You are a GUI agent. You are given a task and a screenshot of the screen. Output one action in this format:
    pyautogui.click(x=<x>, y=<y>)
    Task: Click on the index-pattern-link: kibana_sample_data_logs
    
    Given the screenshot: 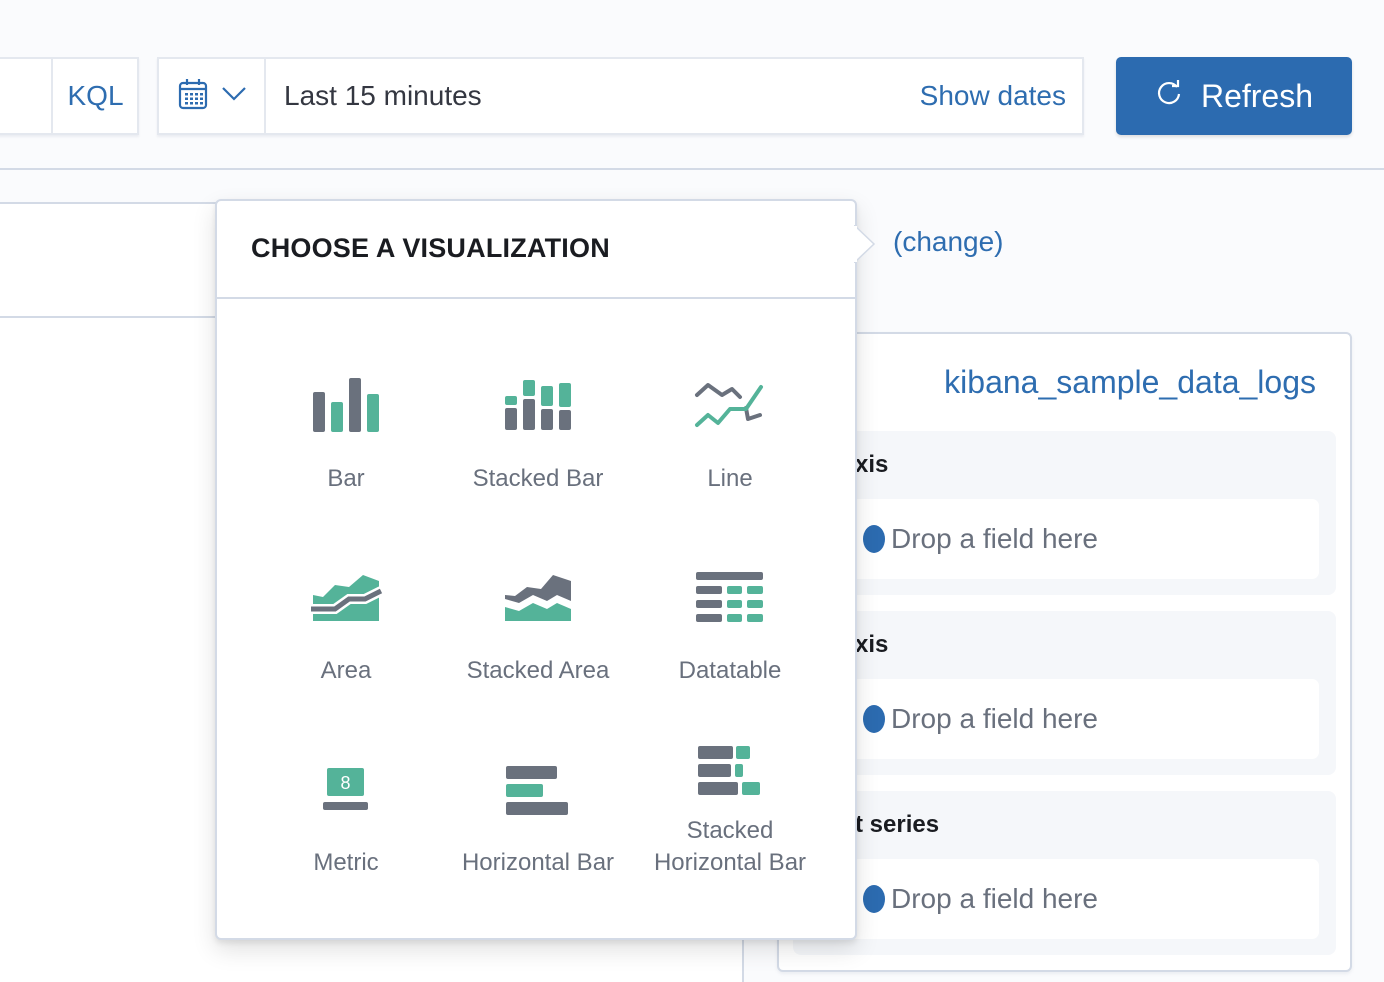 What is the action you would take?
    pyautogui.click(x=1130, y=382)
    